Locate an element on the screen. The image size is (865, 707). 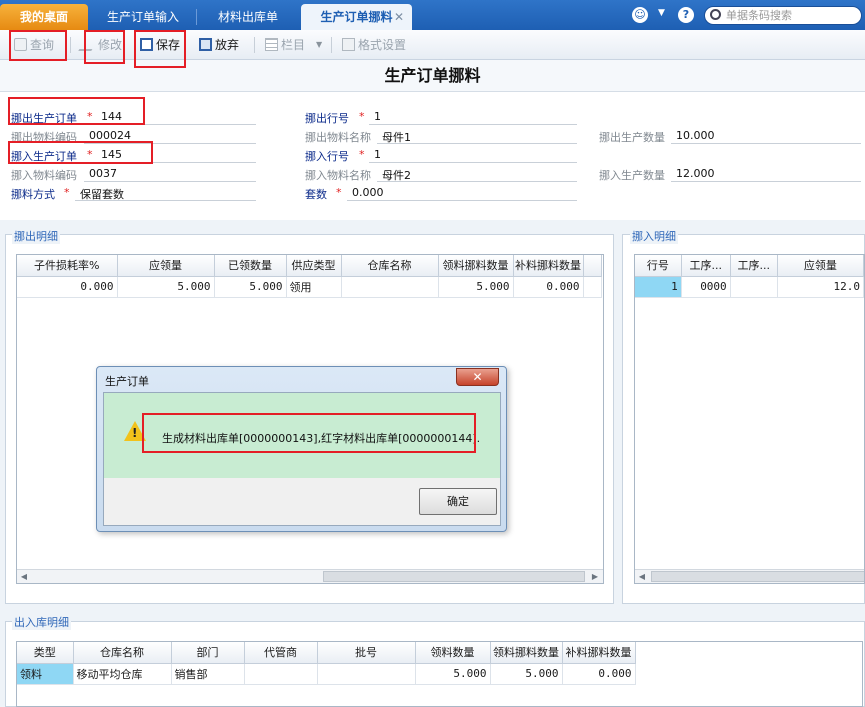
table-cell: 移动平均仓库 is located at coordinates (122, 674).